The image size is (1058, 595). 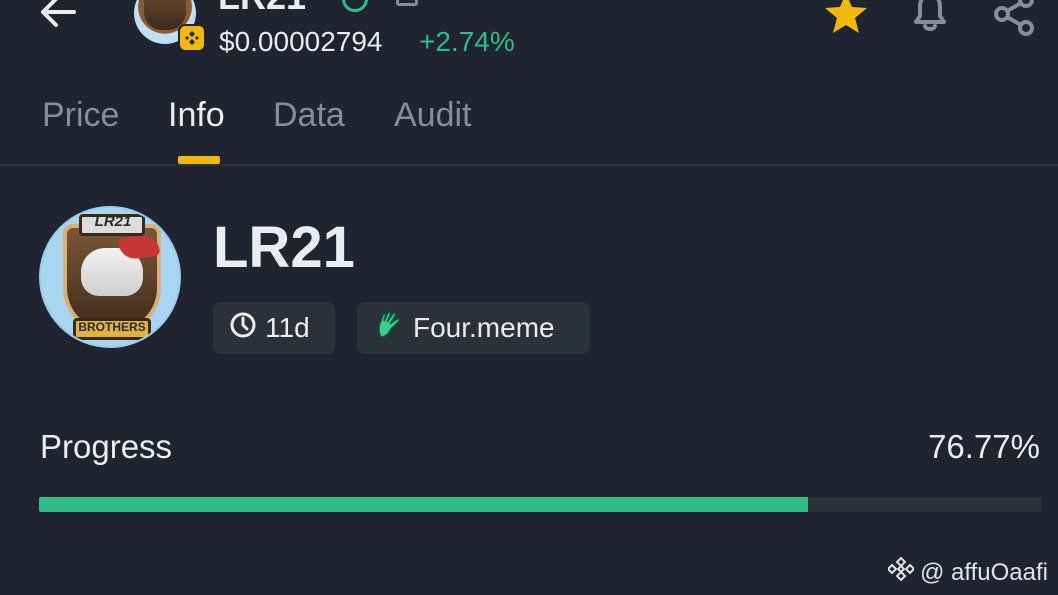 What do you see at coordinates (484, 327) in the screenshot?
I see `platform-name: Four.meme` at bounding box center [484, 327].